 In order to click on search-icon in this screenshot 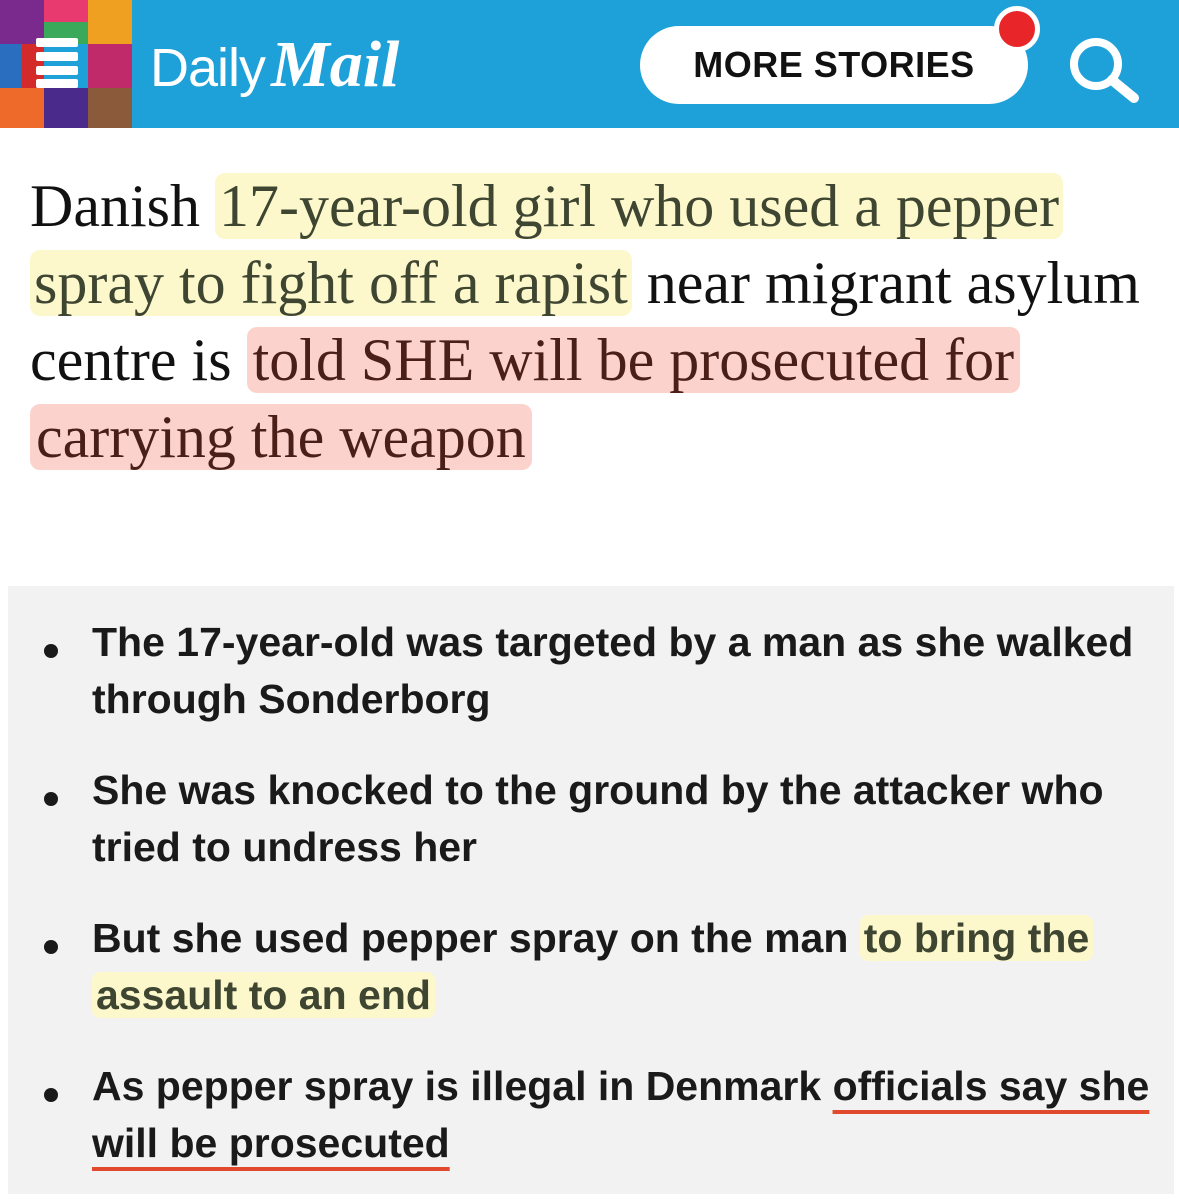, I will do `click(1106, 69)`.